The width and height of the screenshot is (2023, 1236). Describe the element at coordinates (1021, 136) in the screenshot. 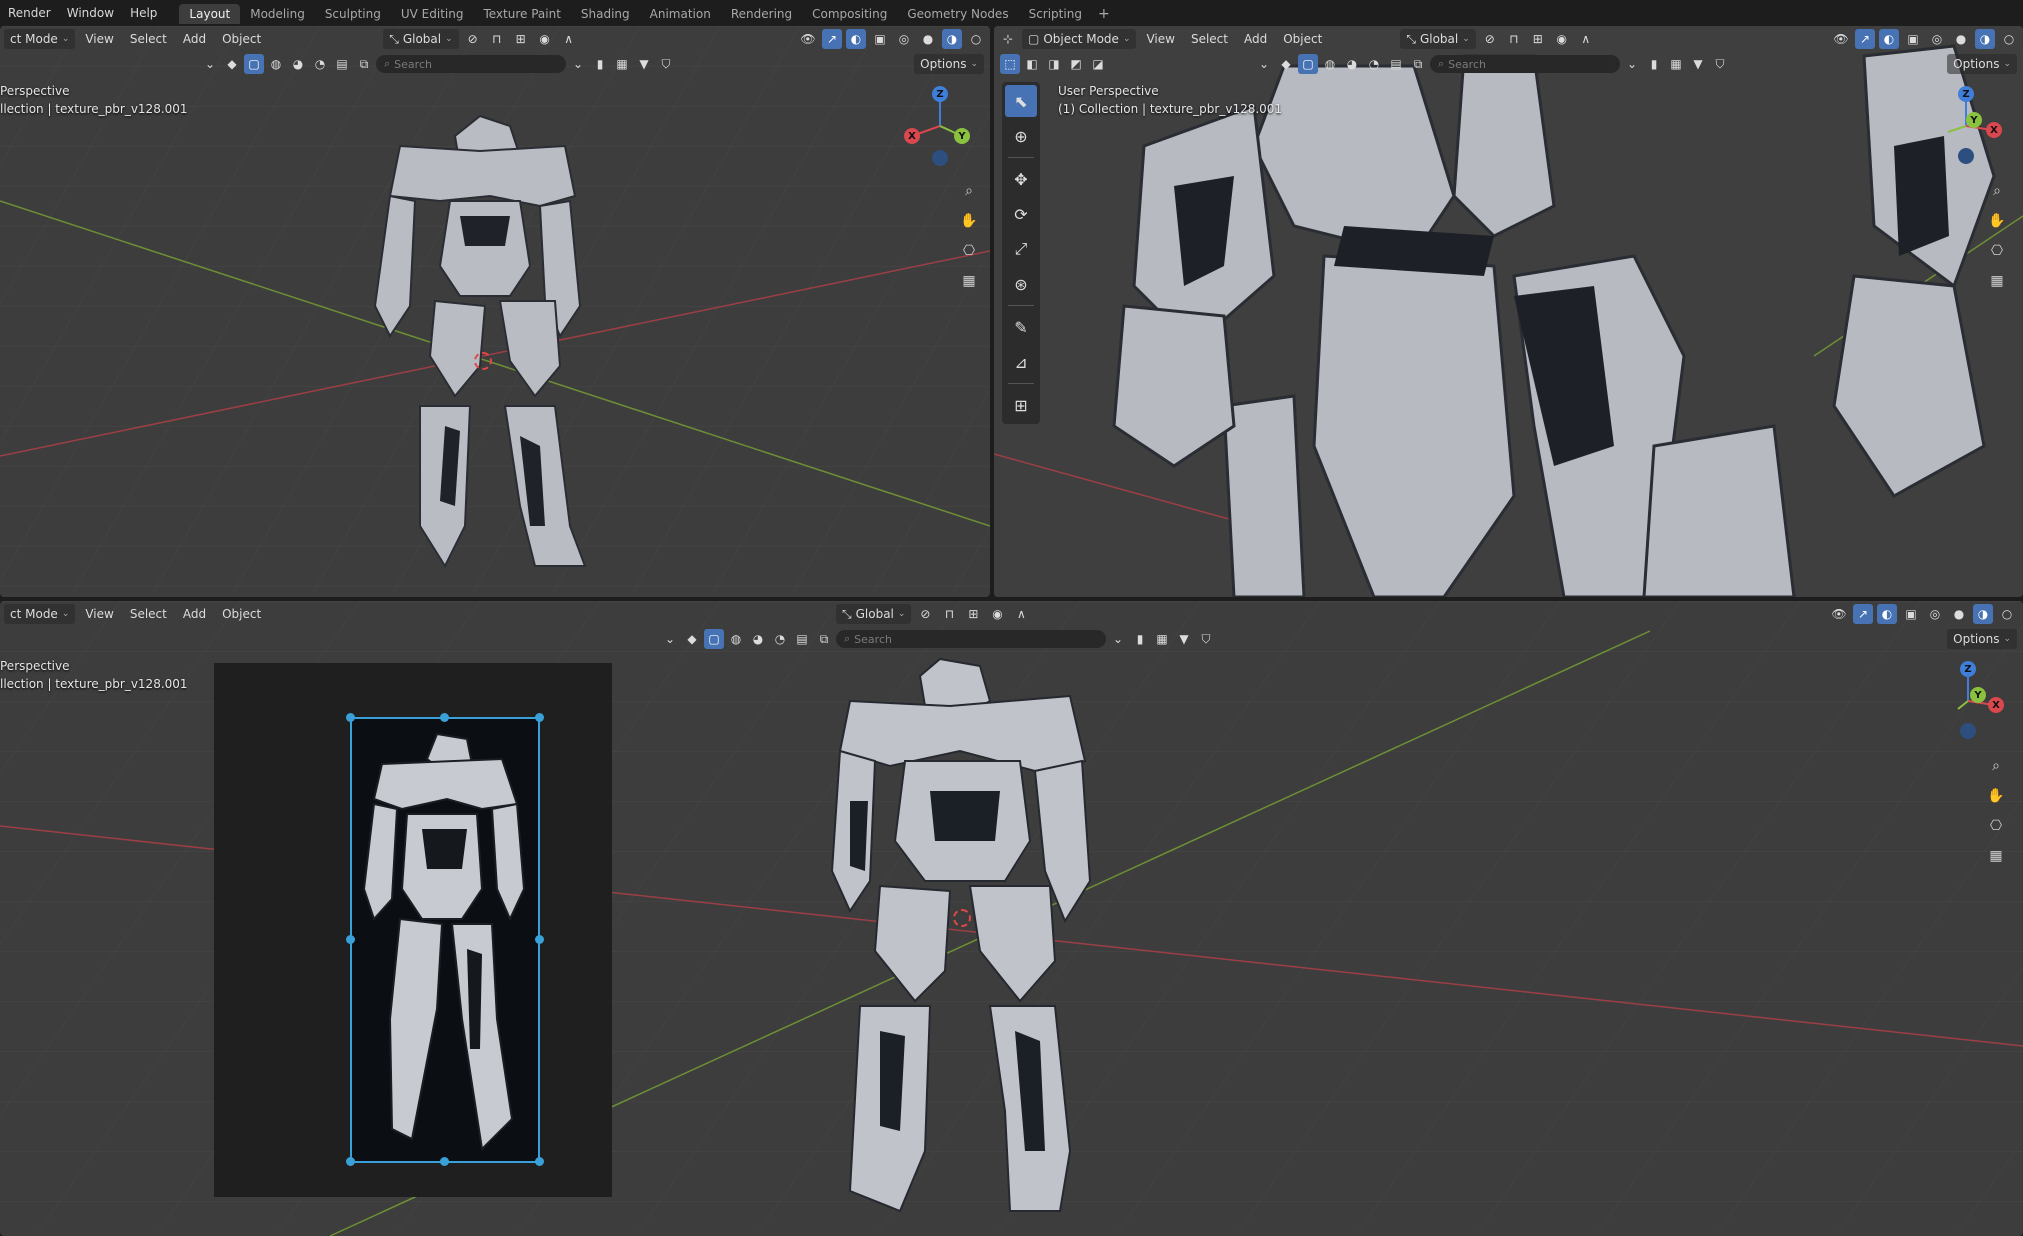

I see `3d-cursor-icon: ⊕` at that location.